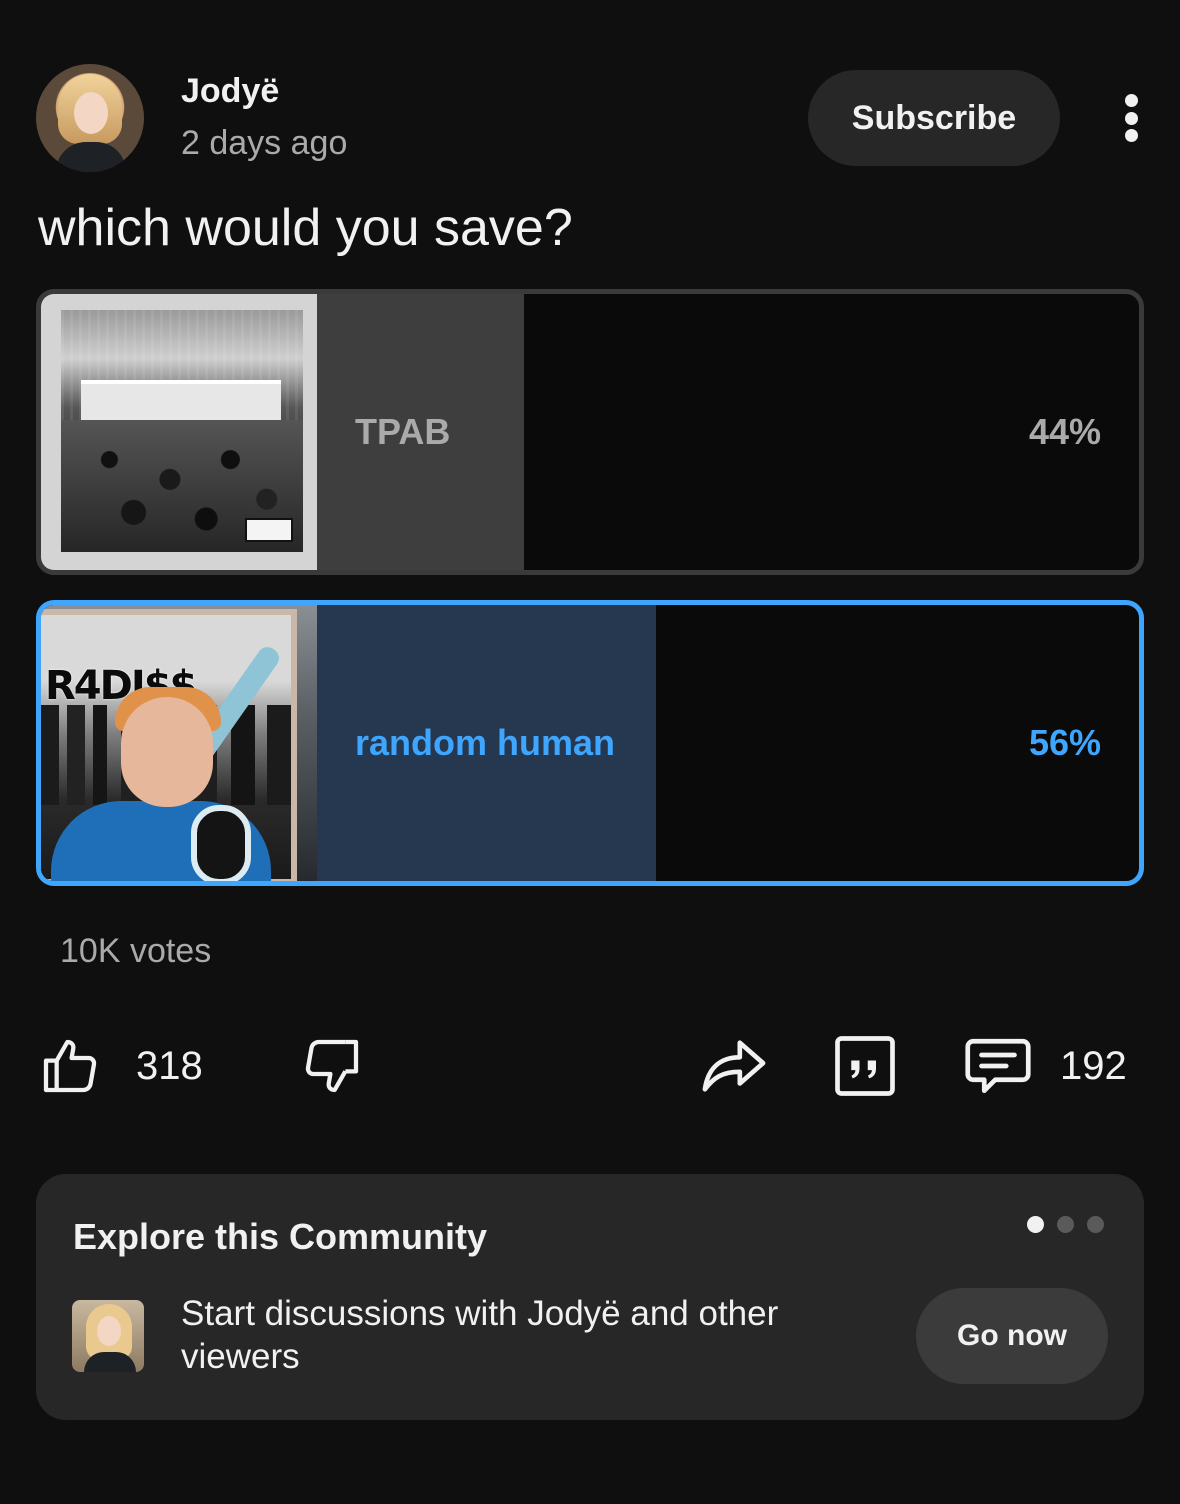  I want to click on quote-button, so click(865, 1066).